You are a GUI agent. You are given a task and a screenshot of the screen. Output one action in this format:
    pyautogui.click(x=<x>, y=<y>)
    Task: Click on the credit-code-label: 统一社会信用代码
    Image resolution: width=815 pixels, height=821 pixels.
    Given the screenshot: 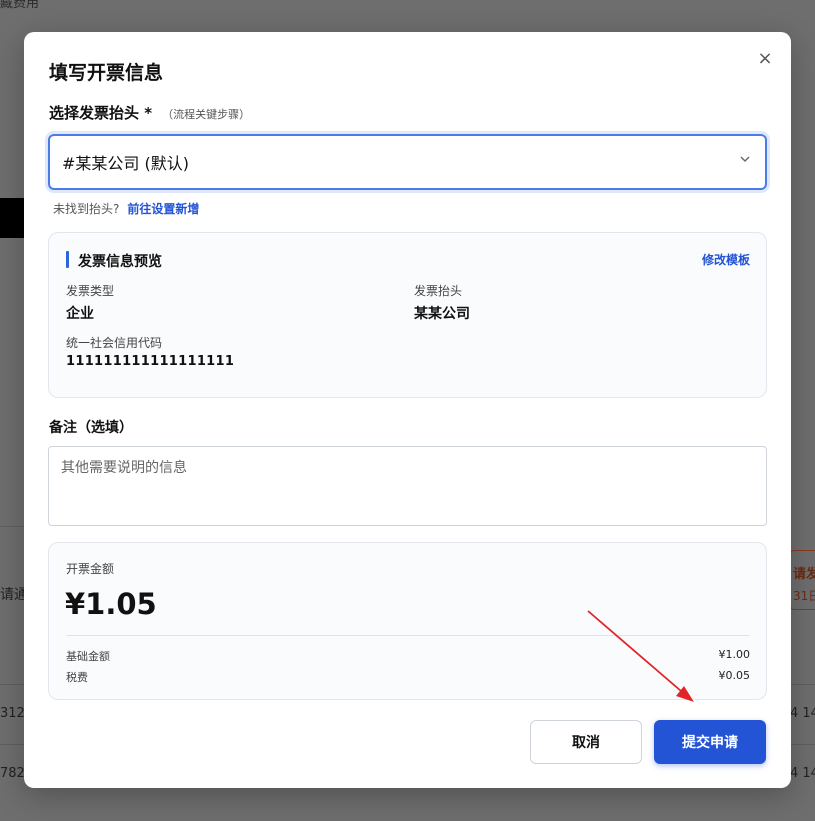 What is the action you would take?
    pyautogui.click(x=114, y=343)
    